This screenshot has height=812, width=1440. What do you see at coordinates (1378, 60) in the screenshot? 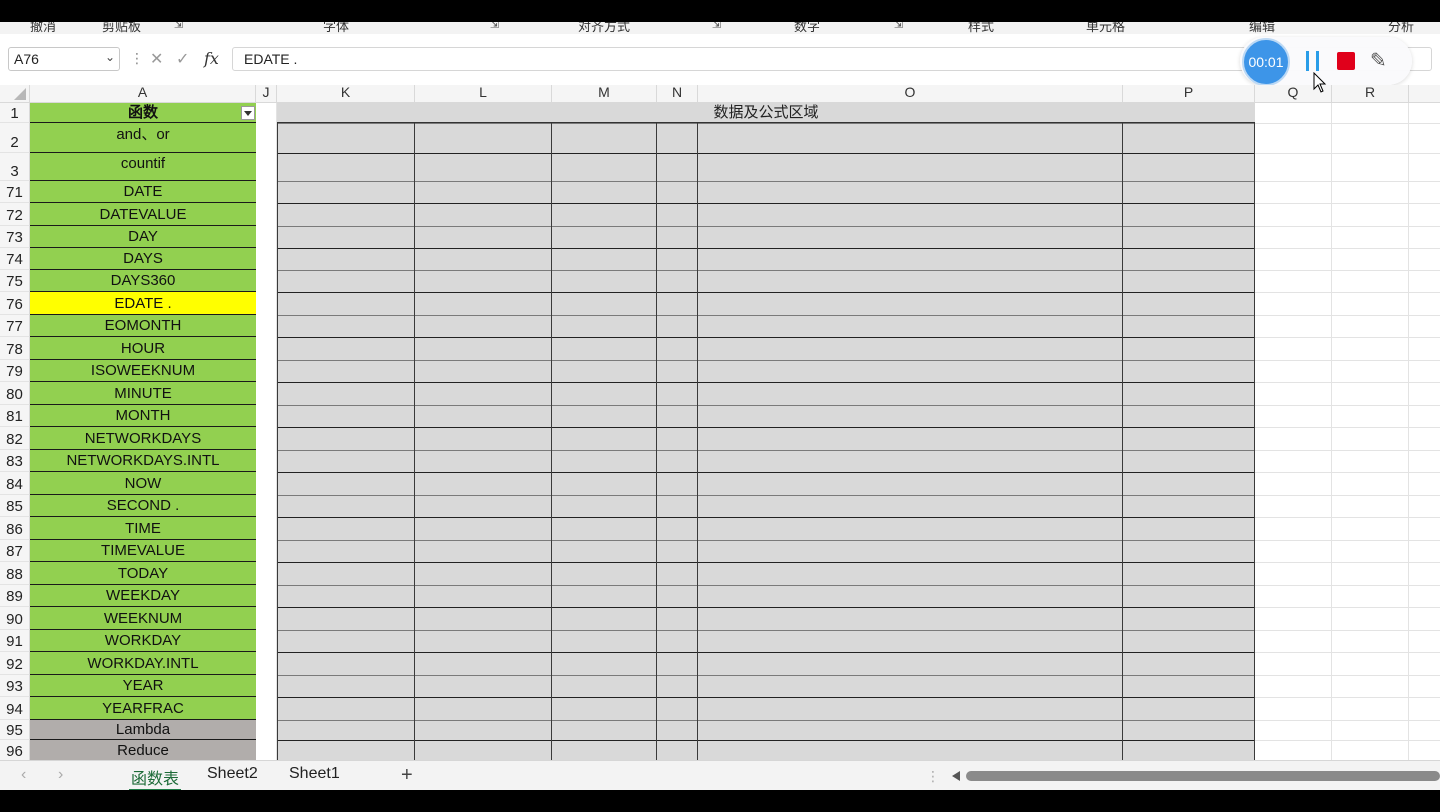
I see `pen-icon: ✎` at bounding box center [1378, 60].